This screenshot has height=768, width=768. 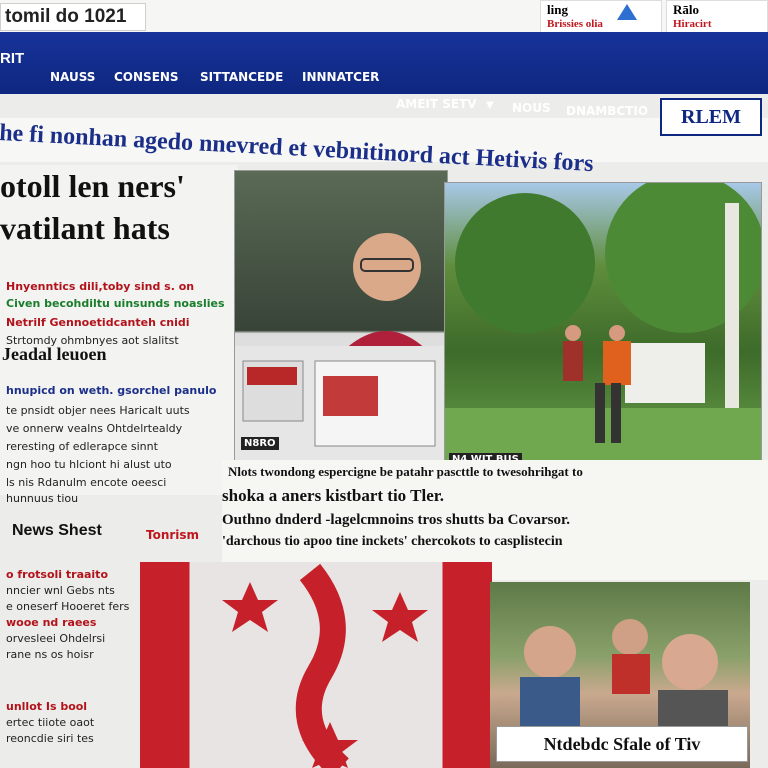 What do you see at coordinates (82, 446) in the screenshot?
I see `body-line: reresting of edlerapce sinnt` at bounding box center [82, 446].